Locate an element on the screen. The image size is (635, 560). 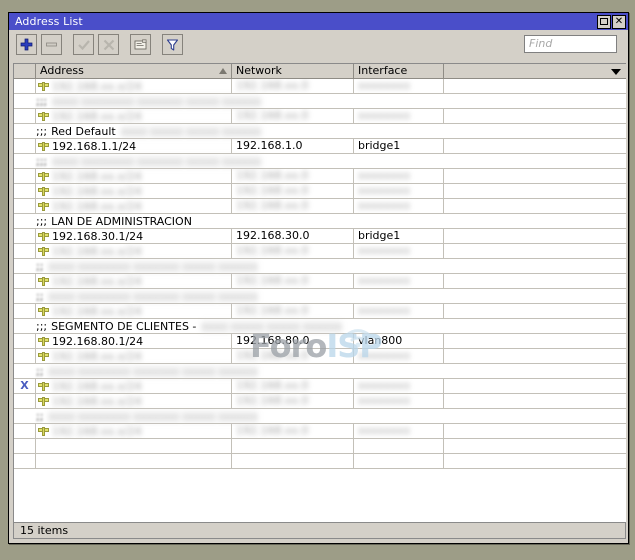
table-row: 192.168.80.1/24 192.168.80.0 vlan800 is located at coordinates (320, 341).